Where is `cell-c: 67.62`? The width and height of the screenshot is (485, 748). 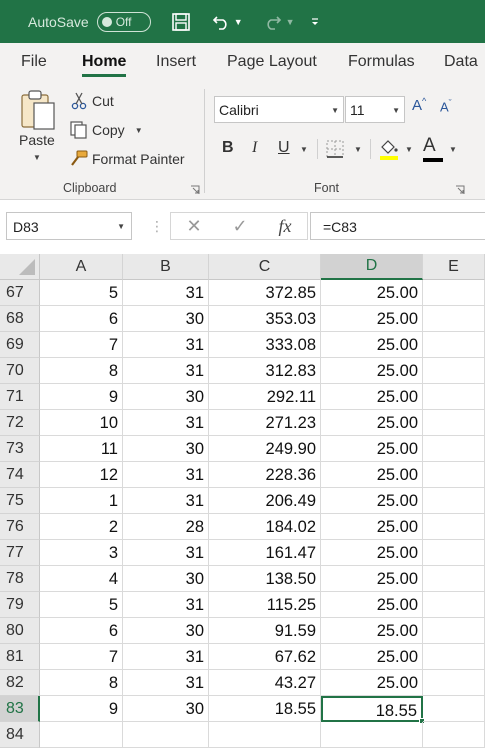 cell-c: 67.62 is located at coordinates (265, 657).